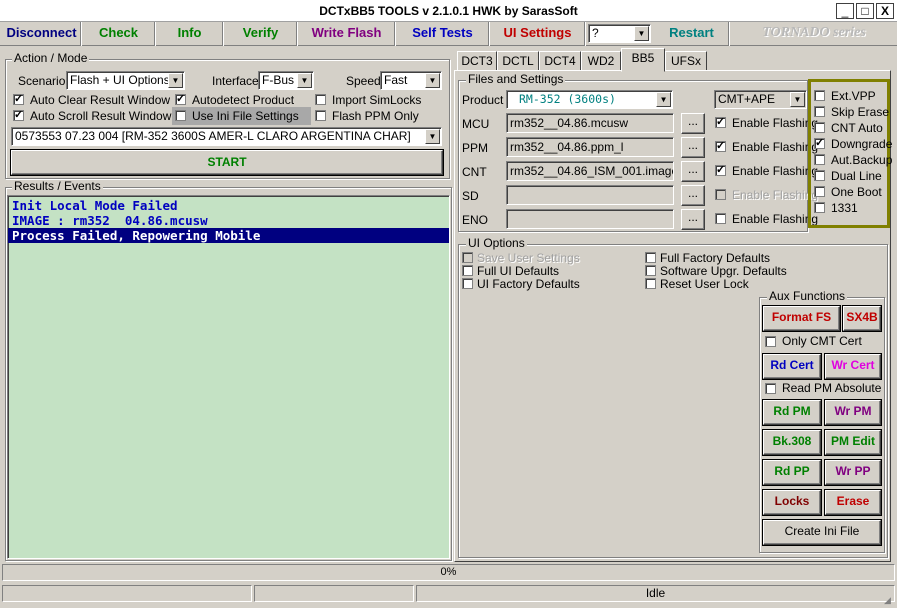 This screenshot has height=608, width=897. Describe the element at coordinates (560, 61) in the screenshot. I see `tab-dct4: DCT4` at that location.